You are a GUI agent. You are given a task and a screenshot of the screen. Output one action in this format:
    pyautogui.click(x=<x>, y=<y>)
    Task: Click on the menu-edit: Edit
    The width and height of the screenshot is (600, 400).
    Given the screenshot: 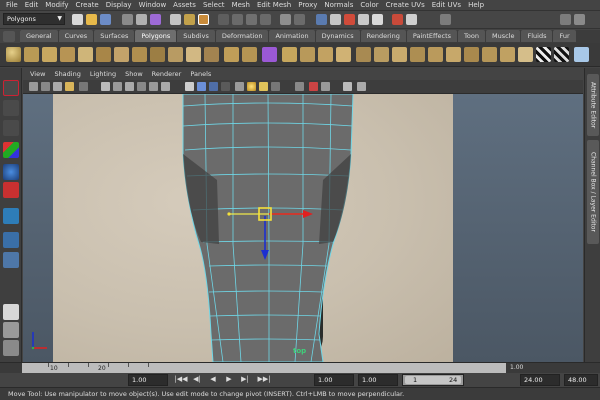 What is the action you would take?
    pyautogui.click(x=32, y=5)
    